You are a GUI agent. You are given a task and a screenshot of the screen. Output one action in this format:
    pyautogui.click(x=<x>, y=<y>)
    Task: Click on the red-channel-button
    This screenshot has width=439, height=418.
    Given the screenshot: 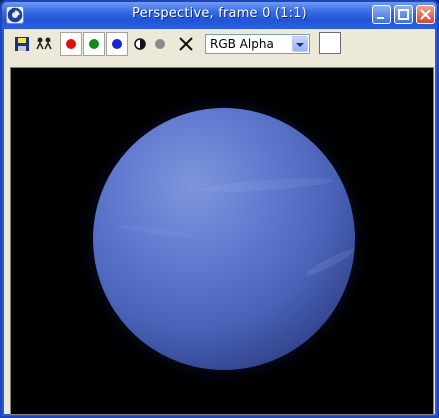 What is the action you would take?
    pyautogui.click(x=71, y=44)
    